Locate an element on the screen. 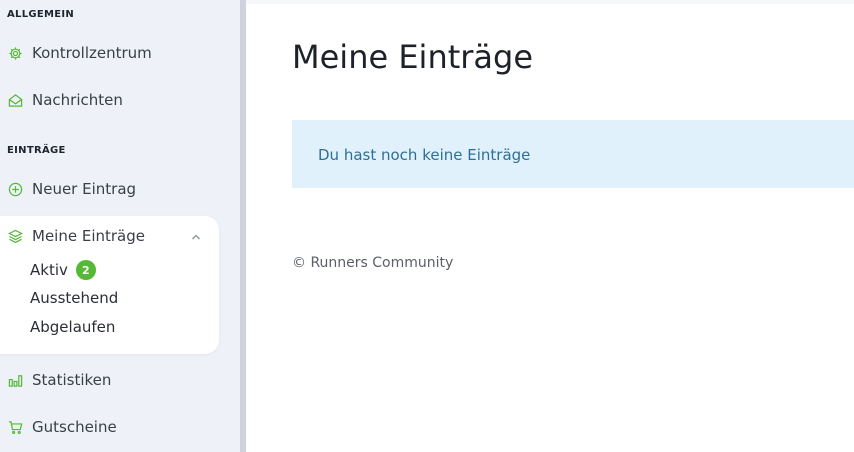  sidebar-item-label: Kontrollzentrum is located at coordinates (92, 53).